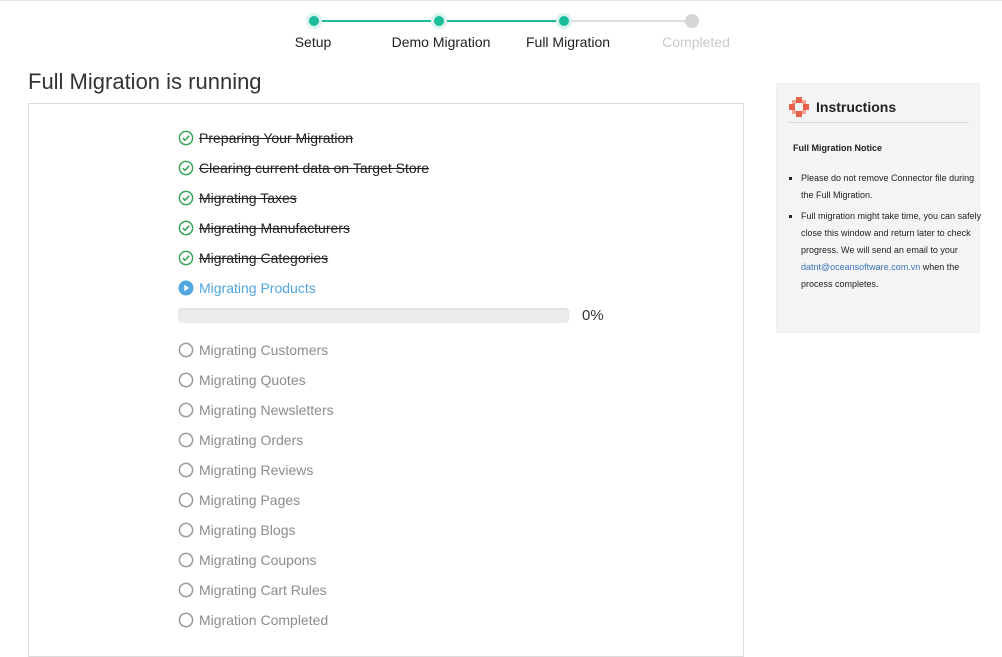 This screenshot has width=1002, height=657. Describe the element at coordinates (564, 21) in the screenshot. I see `step-dot-full-migration` at that location.